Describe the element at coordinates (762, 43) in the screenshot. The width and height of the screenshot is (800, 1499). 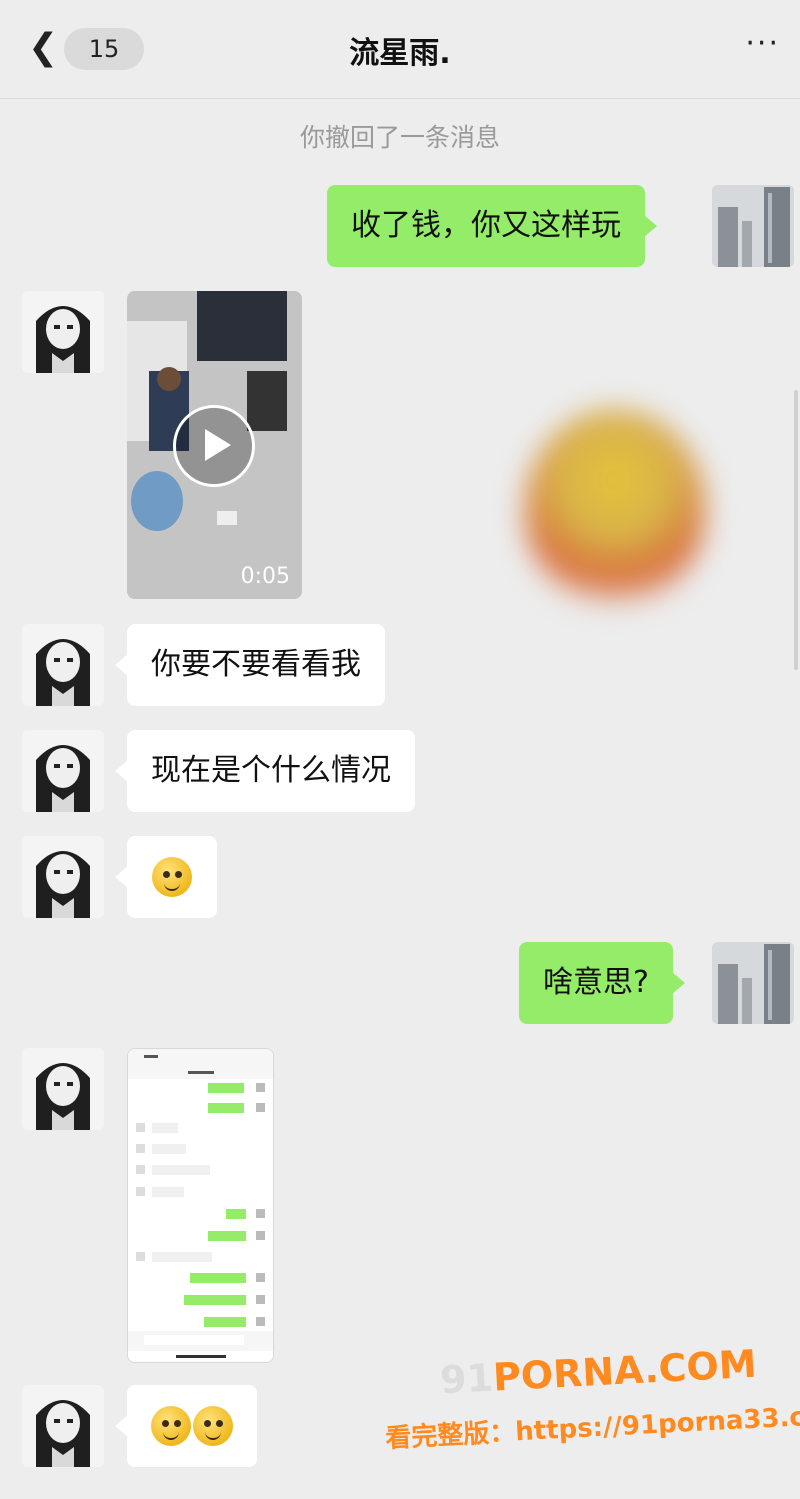
I see `more-options-icon: ···` at that location.